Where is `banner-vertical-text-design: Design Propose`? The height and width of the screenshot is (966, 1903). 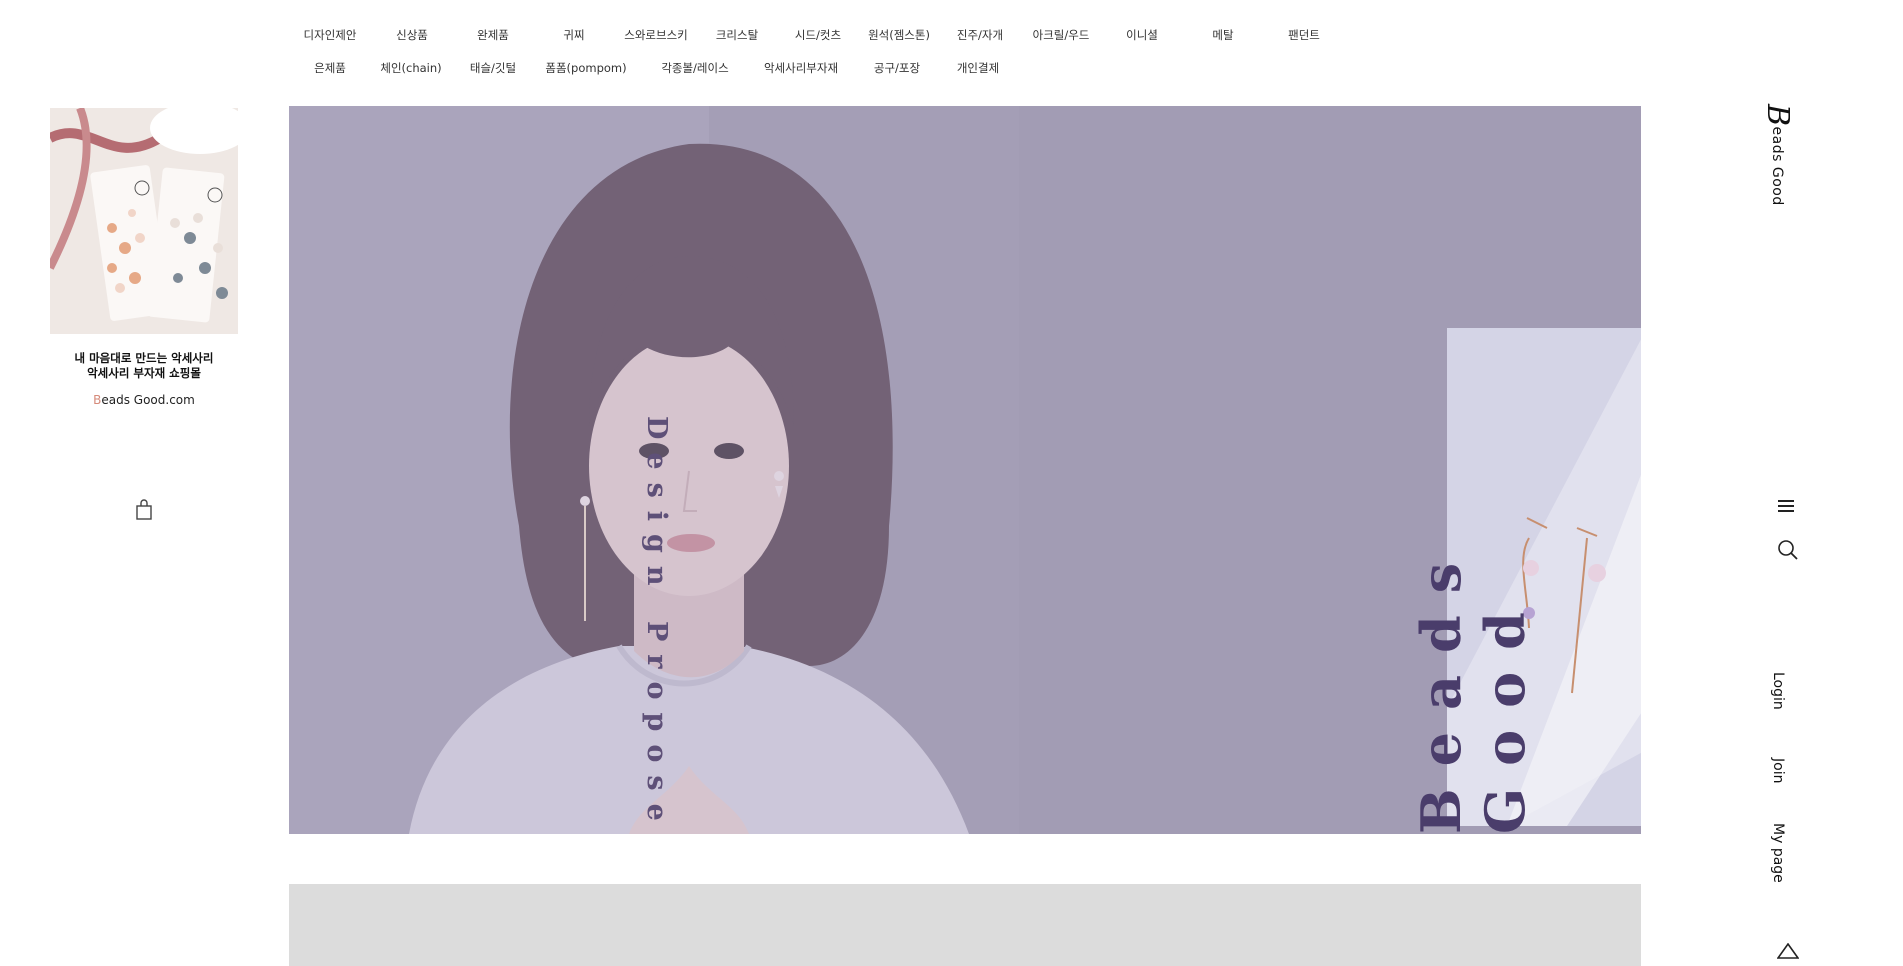 banner-vertical-text-design: Design Propose is located at coordinates (656, 625).